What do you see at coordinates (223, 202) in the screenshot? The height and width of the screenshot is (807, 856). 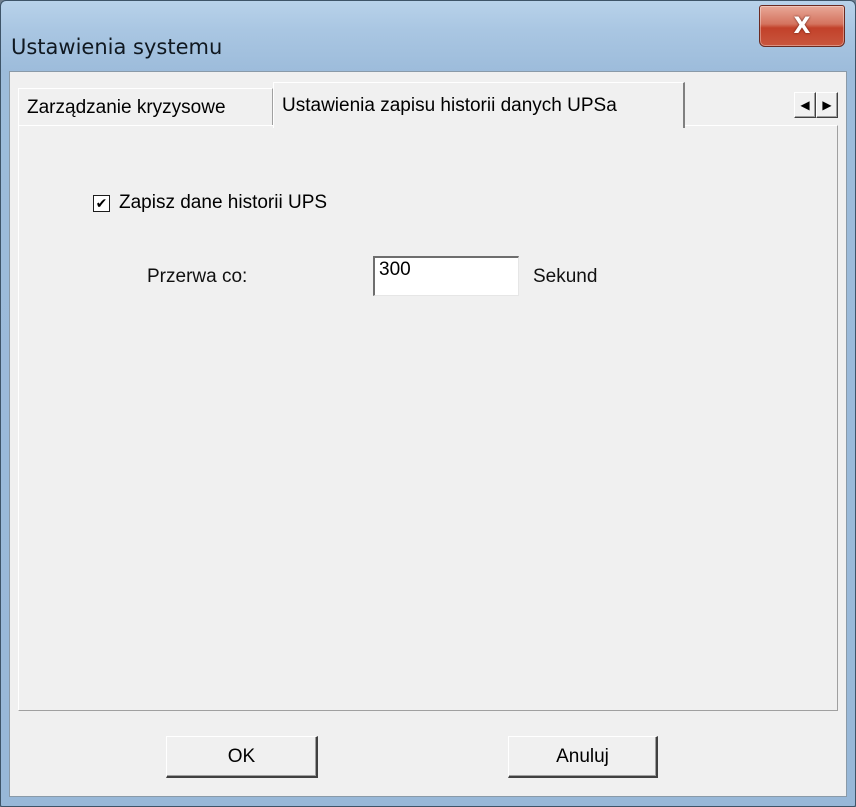 I see `save-history-label: Zapisz dane historii UPS` at bounding box center [223, 202].